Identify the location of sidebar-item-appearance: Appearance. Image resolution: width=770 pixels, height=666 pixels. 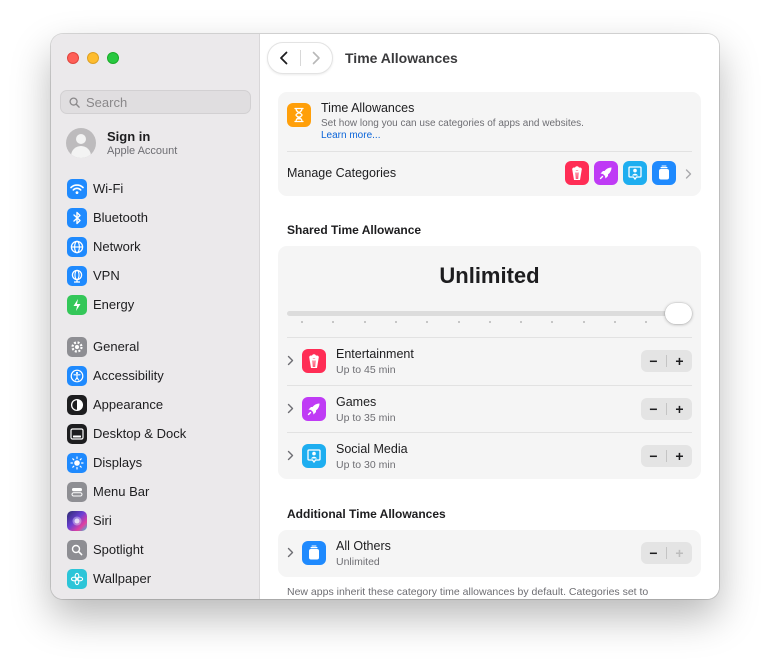
(155, 404).